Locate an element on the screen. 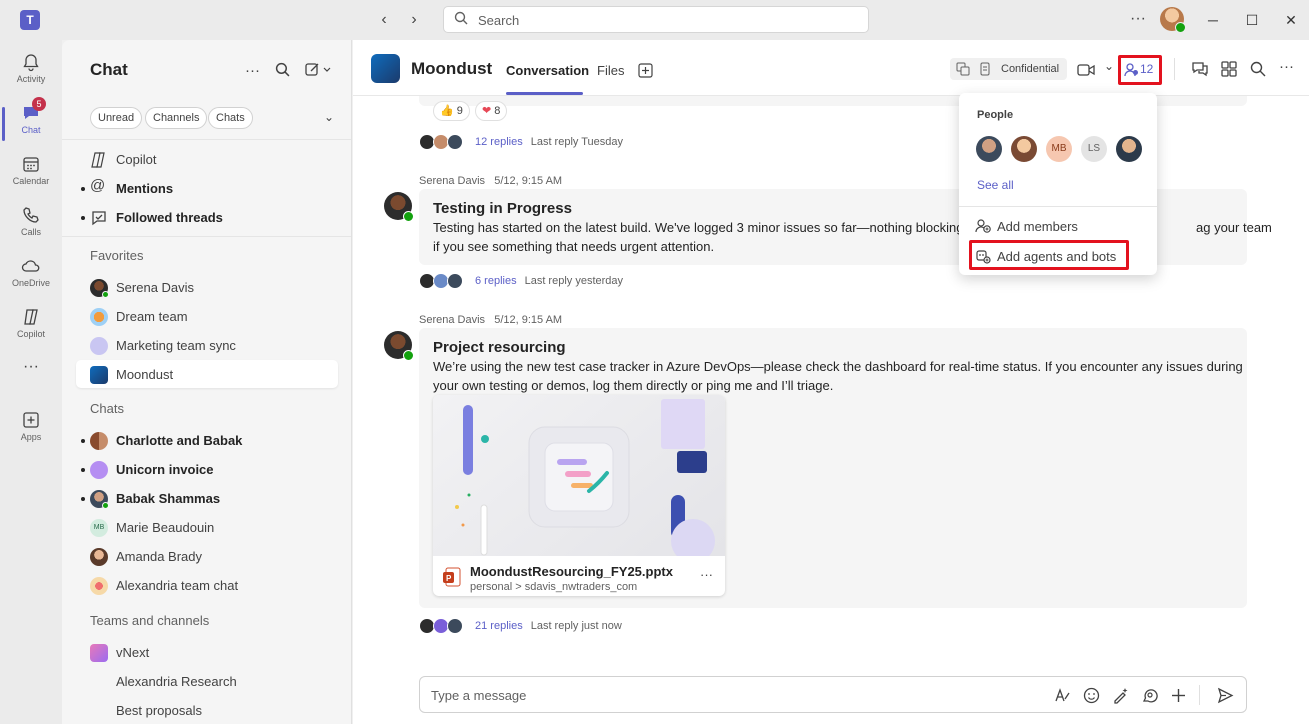  sidebar-item-copilot: Copilot is located at coordinates (207, 159).